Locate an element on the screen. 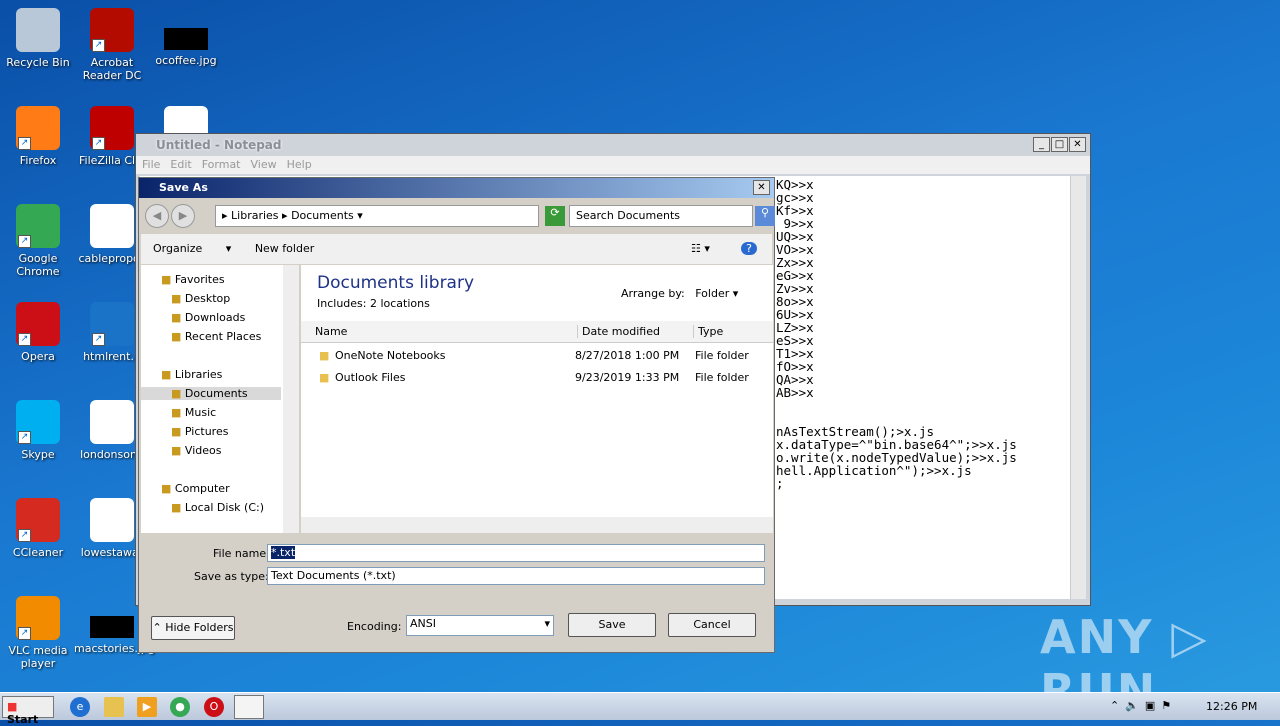 The height and width of the screenshot is (726, 1280). column-date: Date modified is located at coordinates (618, 331).